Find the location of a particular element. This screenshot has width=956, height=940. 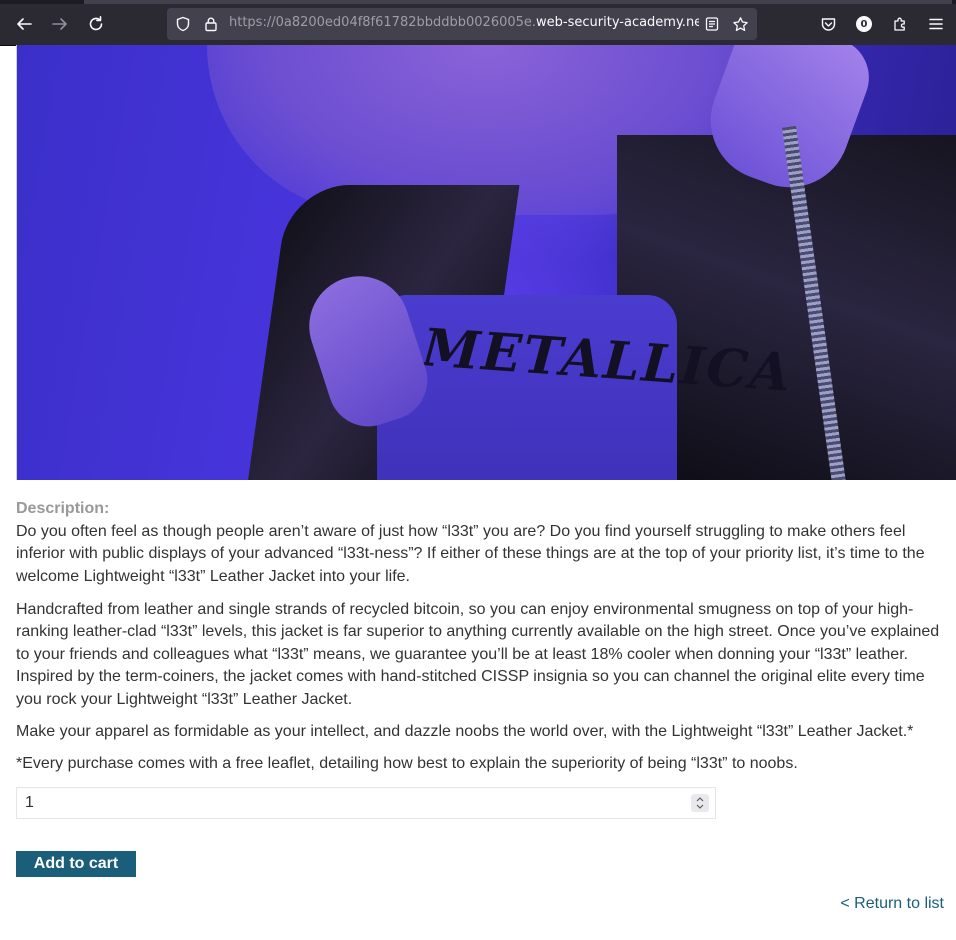

back-button is located at coordinates (24, 24).